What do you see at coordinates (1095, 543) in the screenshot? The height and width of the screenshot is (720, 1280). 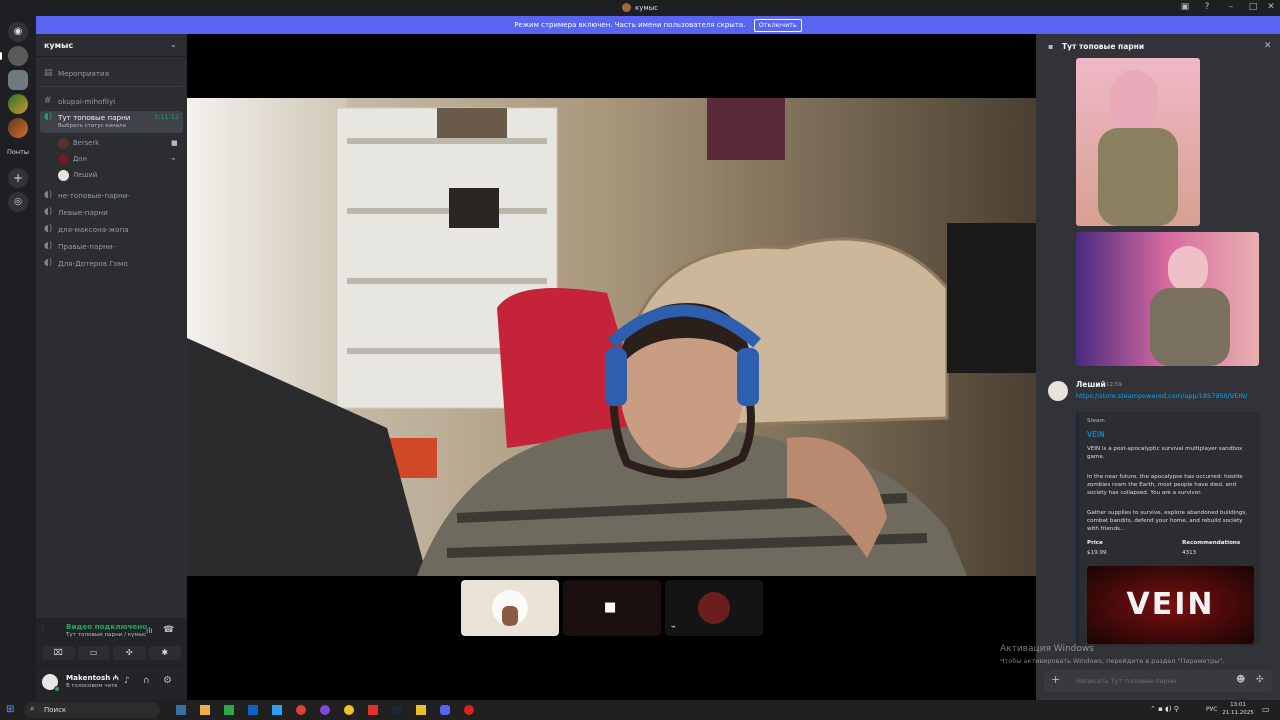 I see `embed-field-label: Price` at bounding box center [1095, 543].